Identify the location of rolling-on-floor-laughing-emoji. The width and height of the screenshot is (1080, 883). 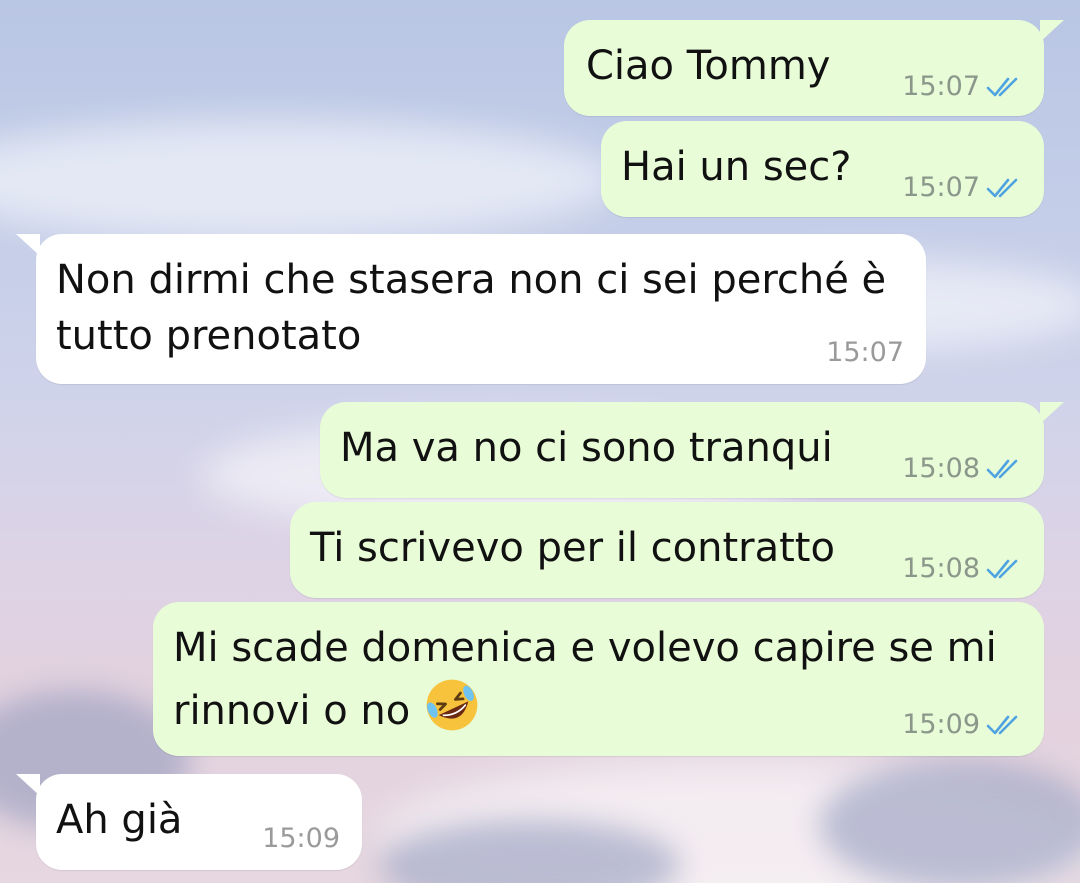
(452, 705).